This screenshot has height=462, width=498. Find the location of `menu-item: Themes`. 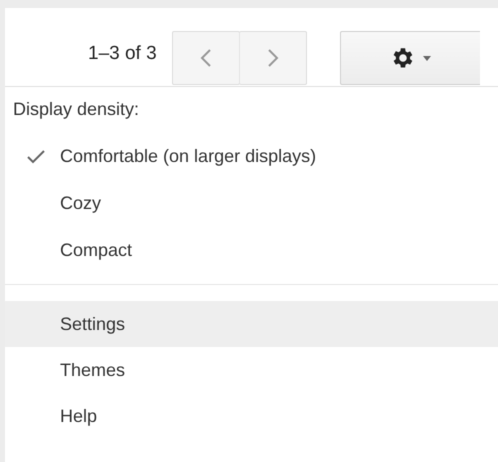

menu-item: Themes is located at coordinates (251, 370).